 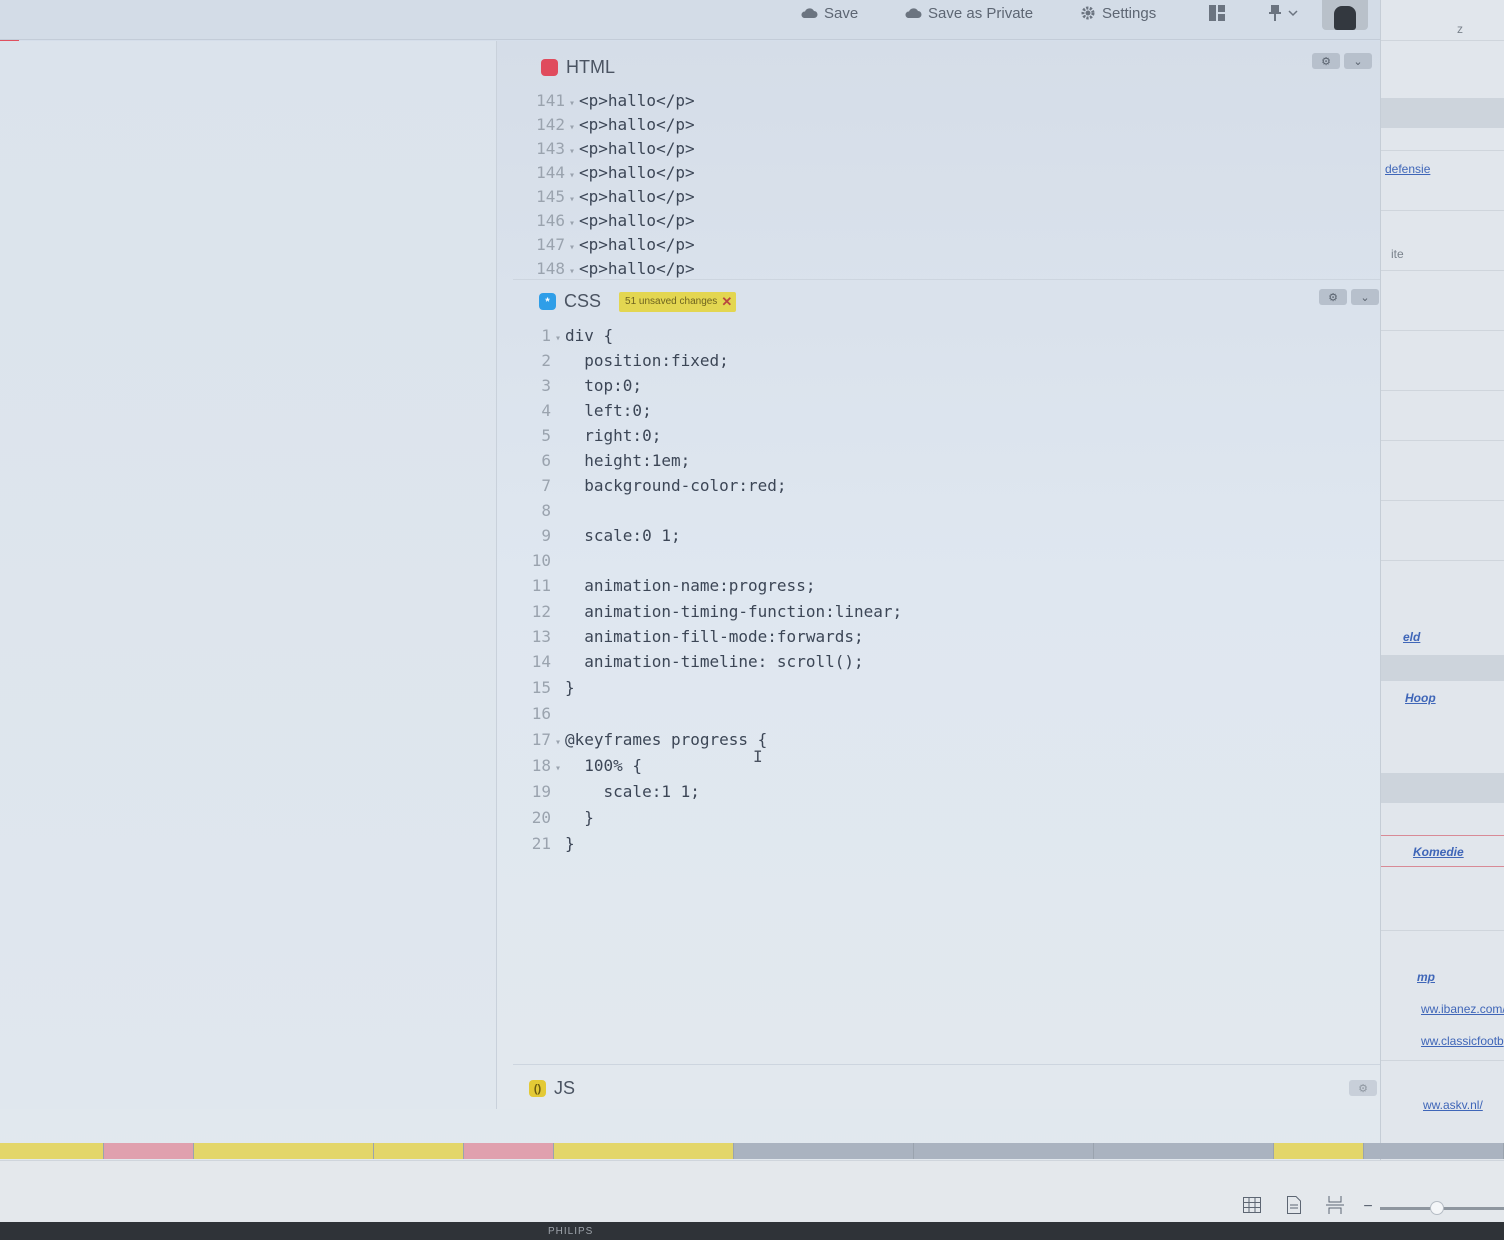 What do you see at coordinates (1294, 1205) in the screenshot?
I see `page-layout-icon` at bounding box center [1294, 1205].